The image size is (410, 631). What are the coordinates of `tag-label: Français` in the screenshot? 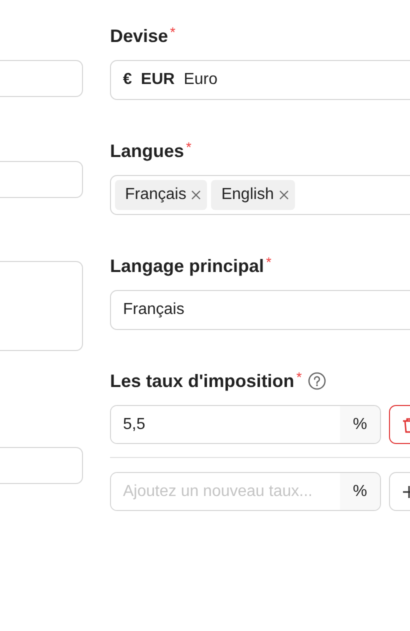 It's located at (155, 195).